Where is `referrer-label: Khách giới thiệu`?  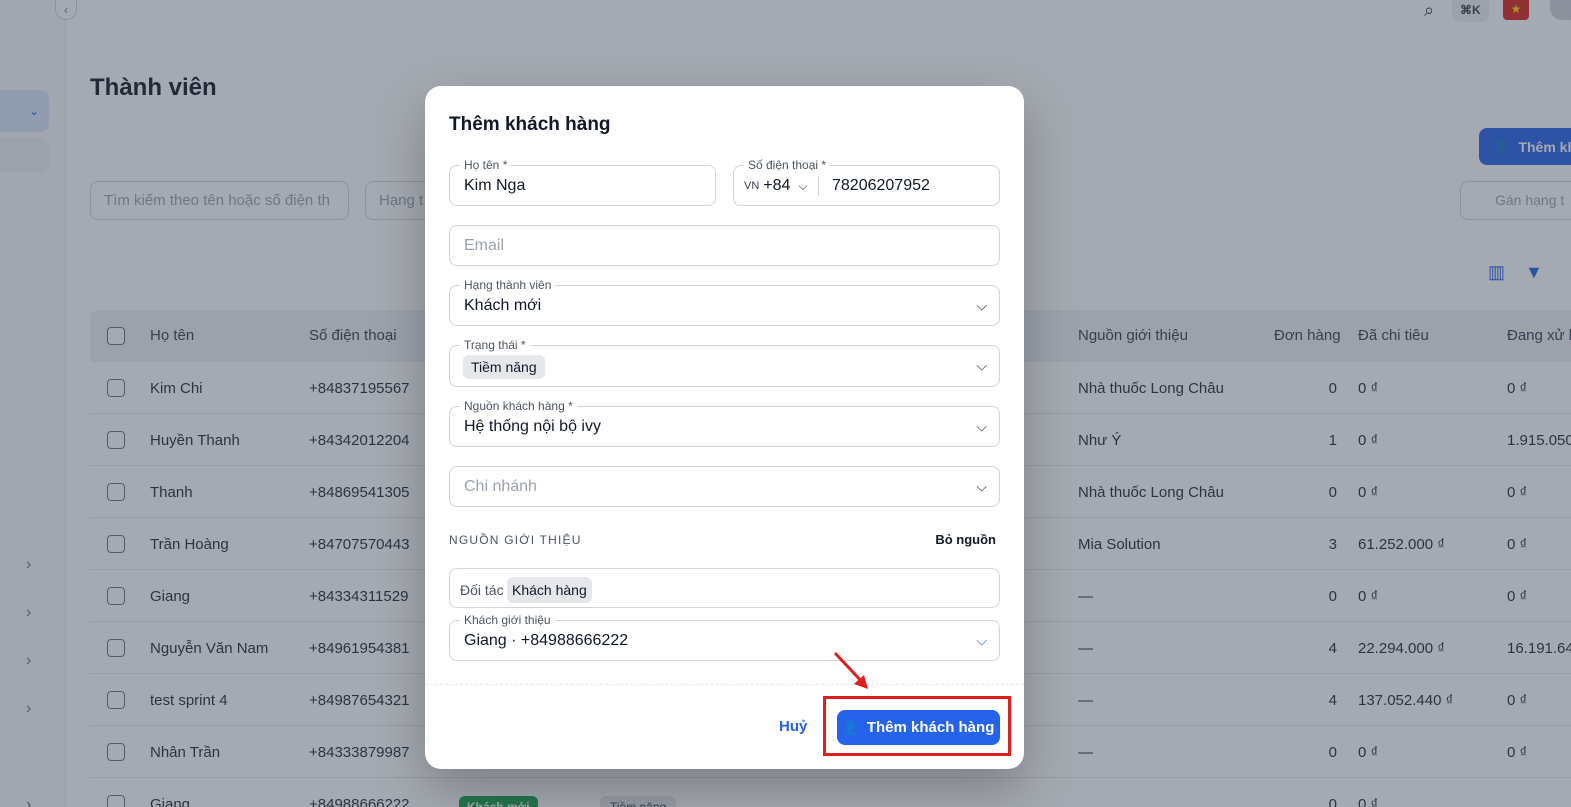 referrer-label: Khách giới thiệu is located at coordinates (507, 620).